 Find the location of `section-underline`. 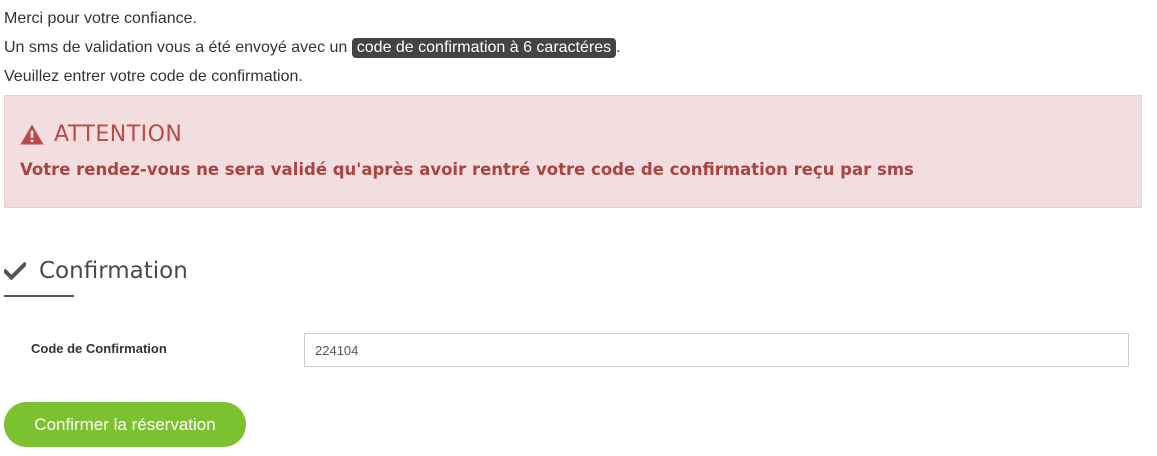

section-underline is located at coordinates (39, 296).